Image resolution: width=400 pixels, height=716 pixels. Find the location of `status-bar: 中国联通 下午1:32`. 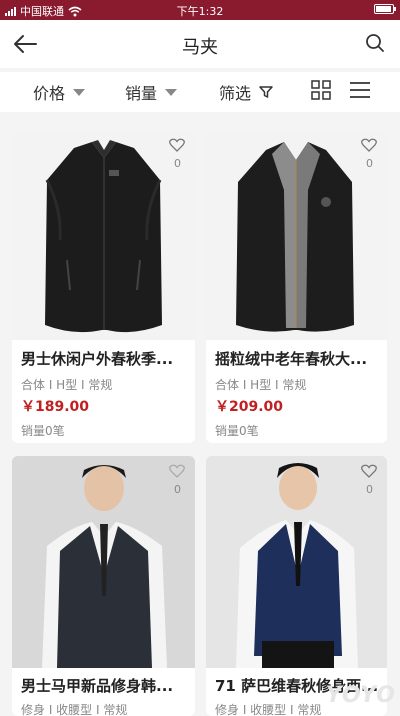

status-bar: 中国联通 下午1:32 is located at coordinates (200, 10).